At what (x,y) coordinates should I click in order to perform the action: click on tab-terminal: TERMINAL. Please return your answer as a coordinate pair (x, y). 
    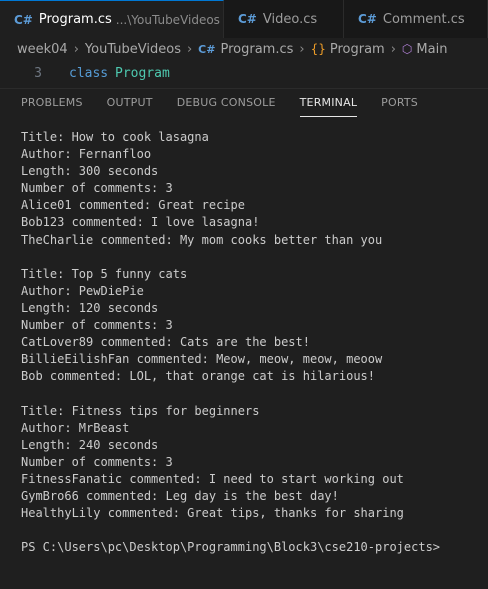
    Looking at the image, I should click on (328, 103).